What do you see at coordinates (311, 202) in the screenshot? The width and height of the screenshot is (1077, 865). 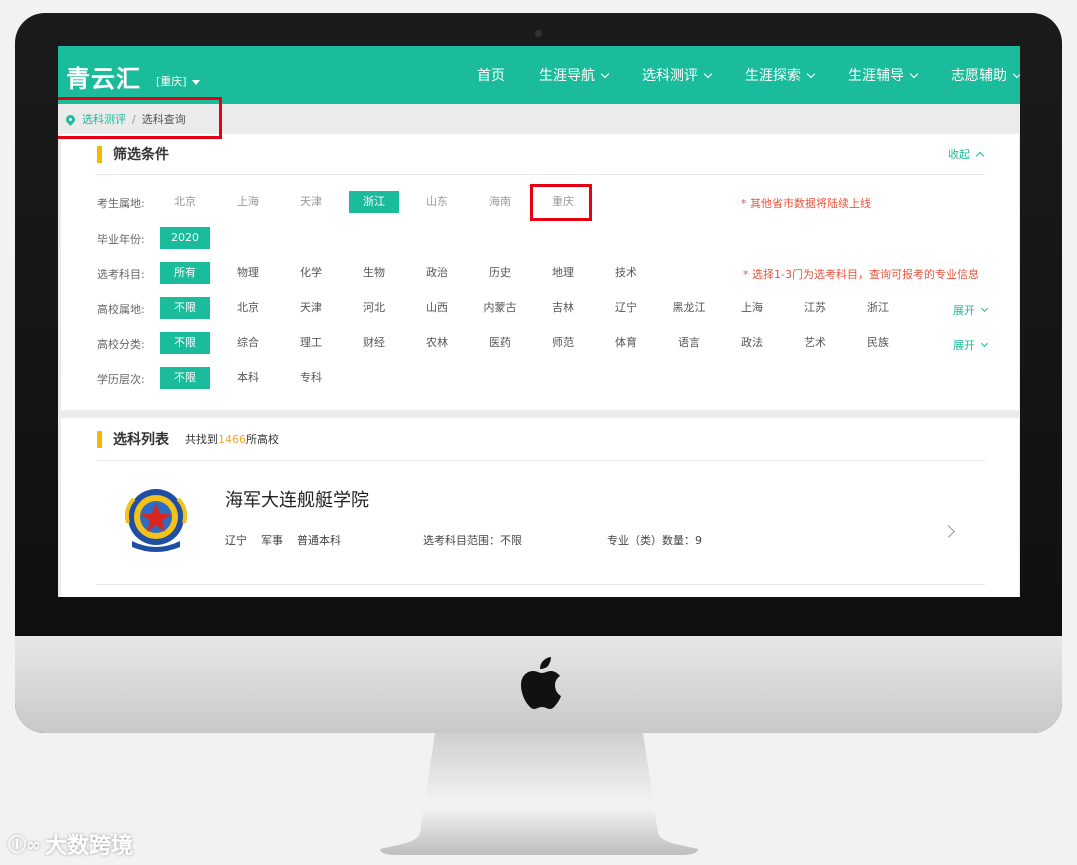 I see `option-tianjin: 天津` at bounding box center [311, 202].